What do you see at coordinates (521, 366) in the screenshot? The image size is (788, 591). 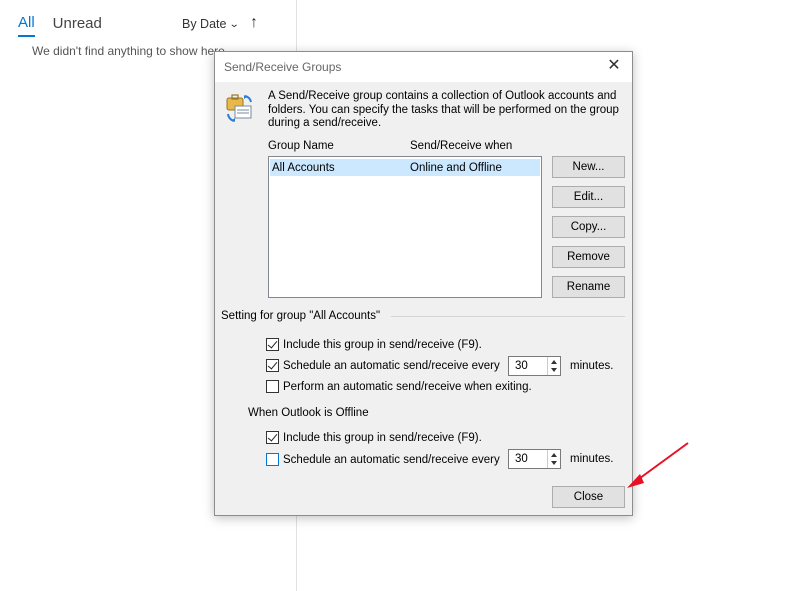 I see `online-minutes-value: 30` at bounding box center [521, 366].